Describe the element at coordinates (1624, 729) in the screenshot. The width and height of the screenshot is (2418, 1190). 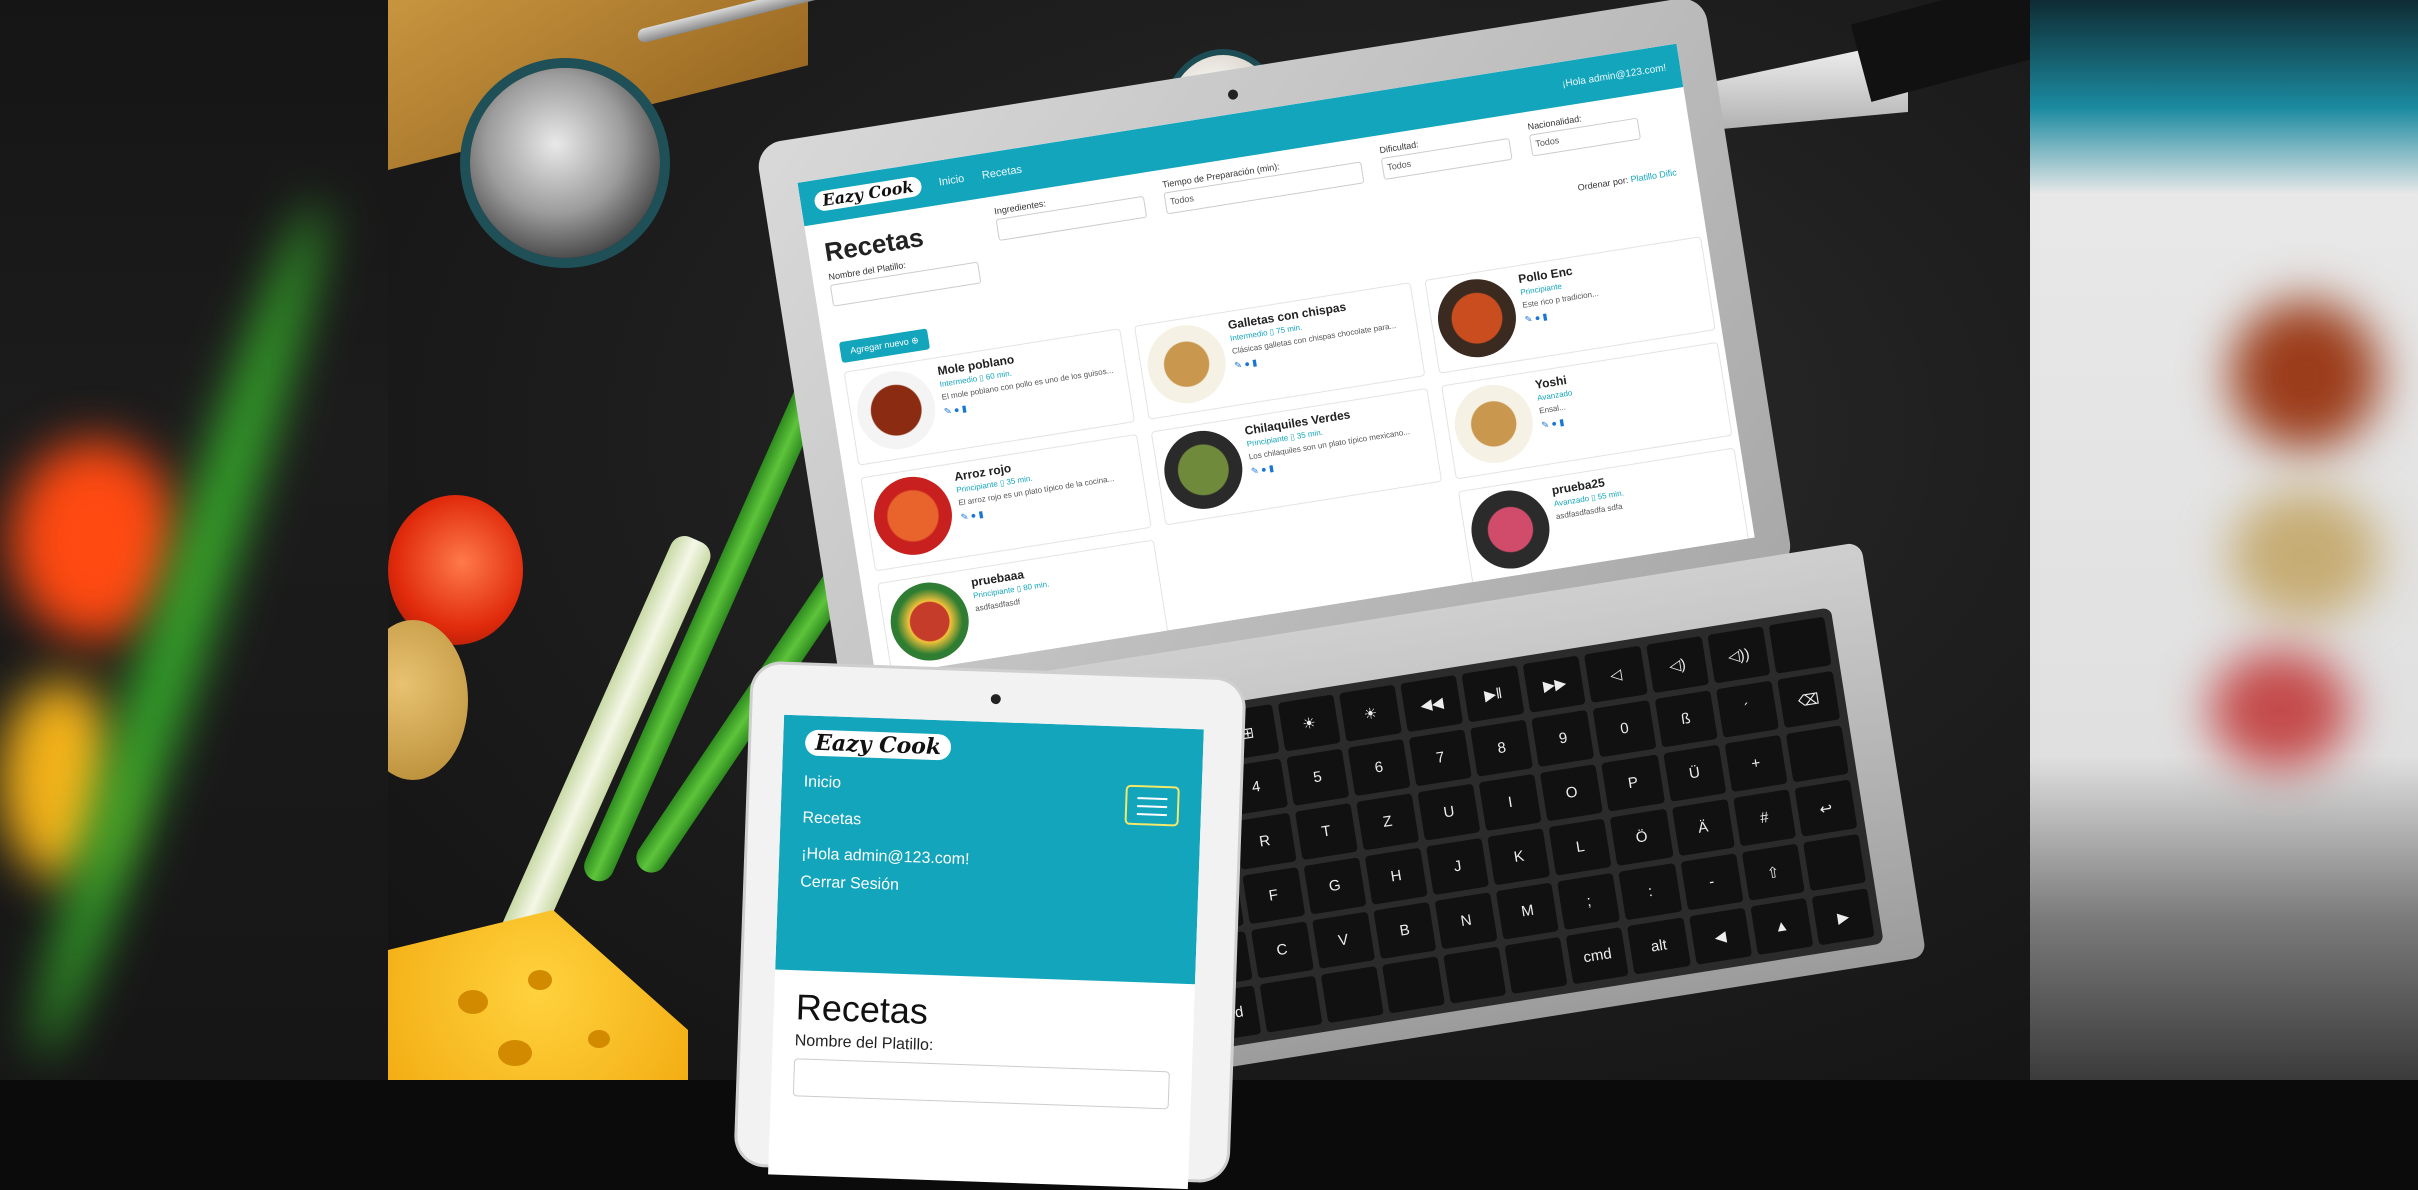
I see `keyboard-key: 0` at that location.